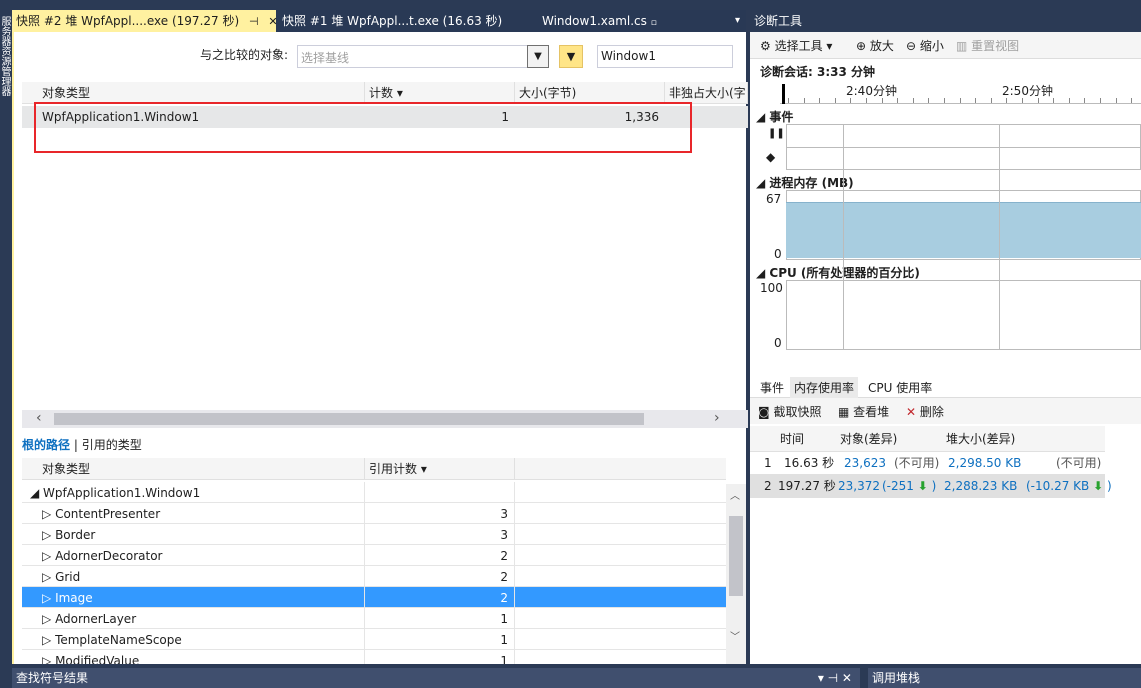 This screenshot has height=688, width=1141. What do you see at coordinates (374, 556) in the screenshot?
I see `tree-row: ▷ AdornerDecorator 2` at bounding box center [374, 556].